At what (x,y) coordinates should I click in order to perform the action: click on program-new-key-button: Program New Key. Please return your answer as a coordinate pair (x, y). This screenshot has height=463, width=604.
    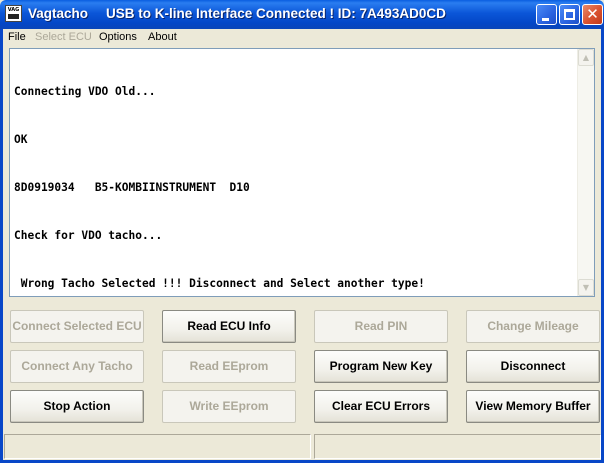
    Looking at the image, I should click on (381, 366).